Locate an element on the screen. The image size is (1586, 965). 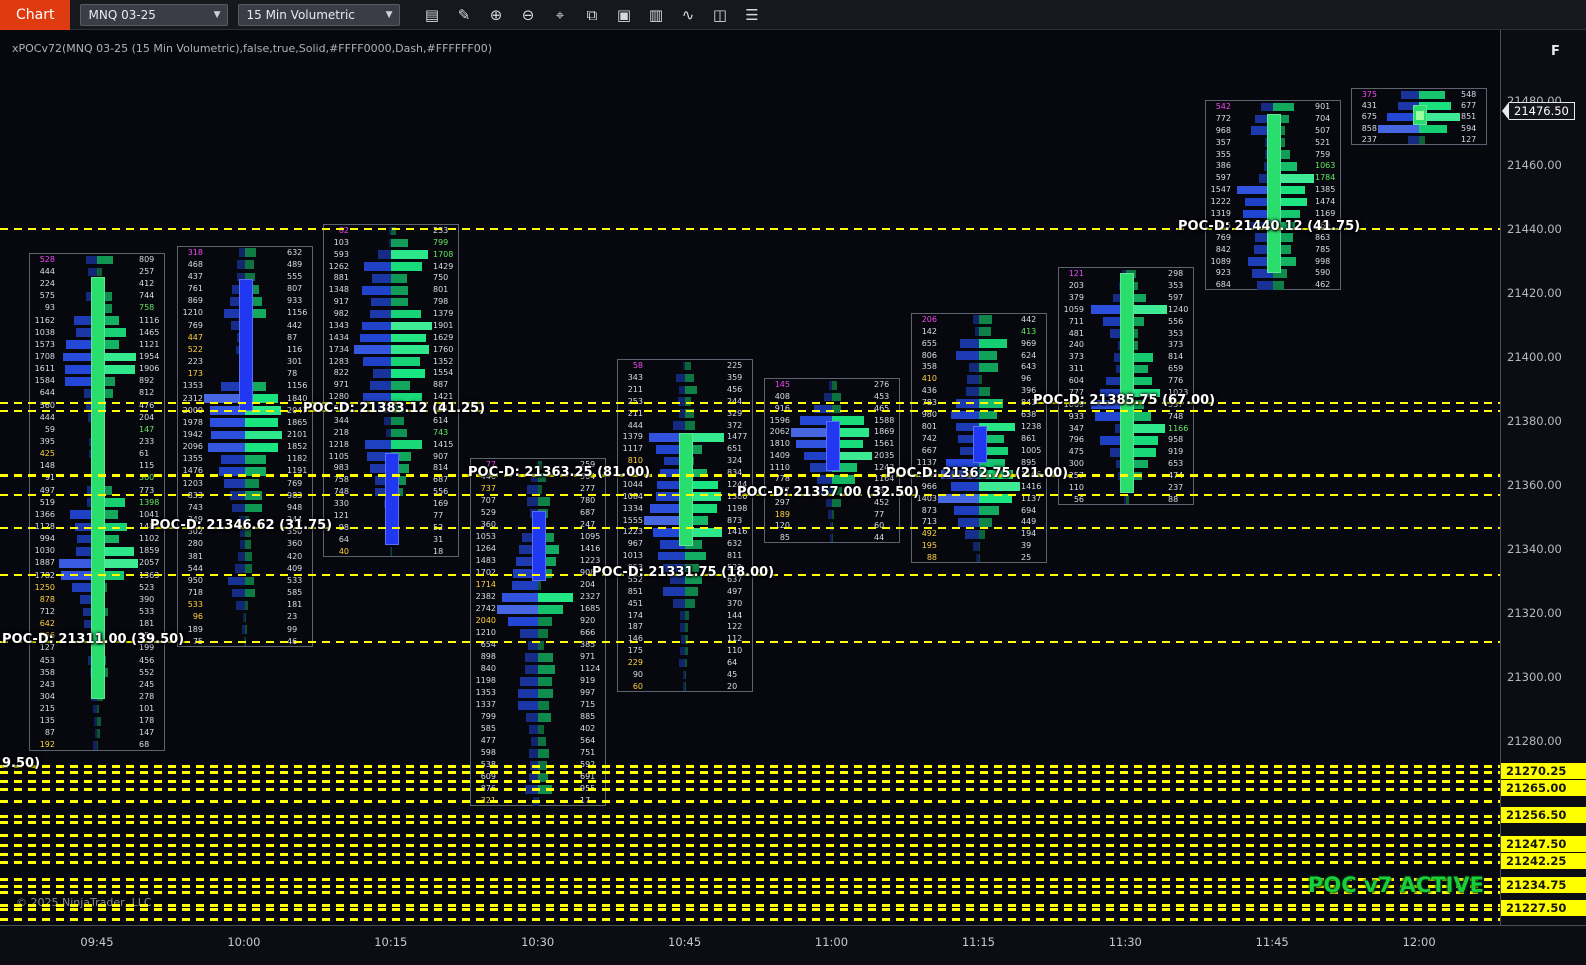
bid-volume: 1264 is located at coordinates (485, 549).